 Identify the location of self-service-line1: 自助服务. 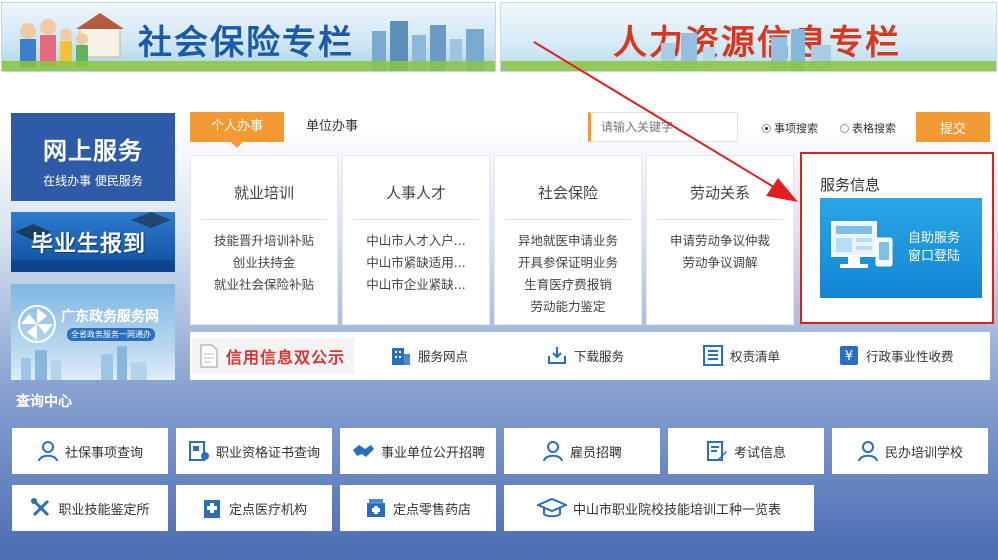
(934, 238).